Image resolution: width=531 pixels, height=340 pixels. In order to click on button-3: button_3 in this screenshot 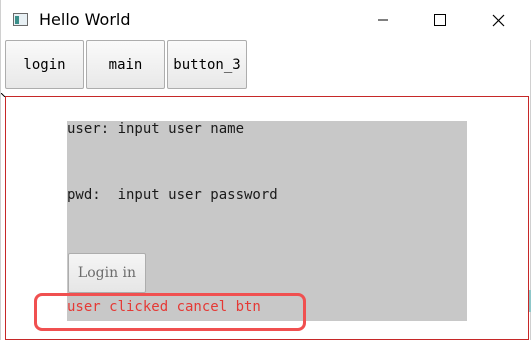, I will do `click(207, 64)`.